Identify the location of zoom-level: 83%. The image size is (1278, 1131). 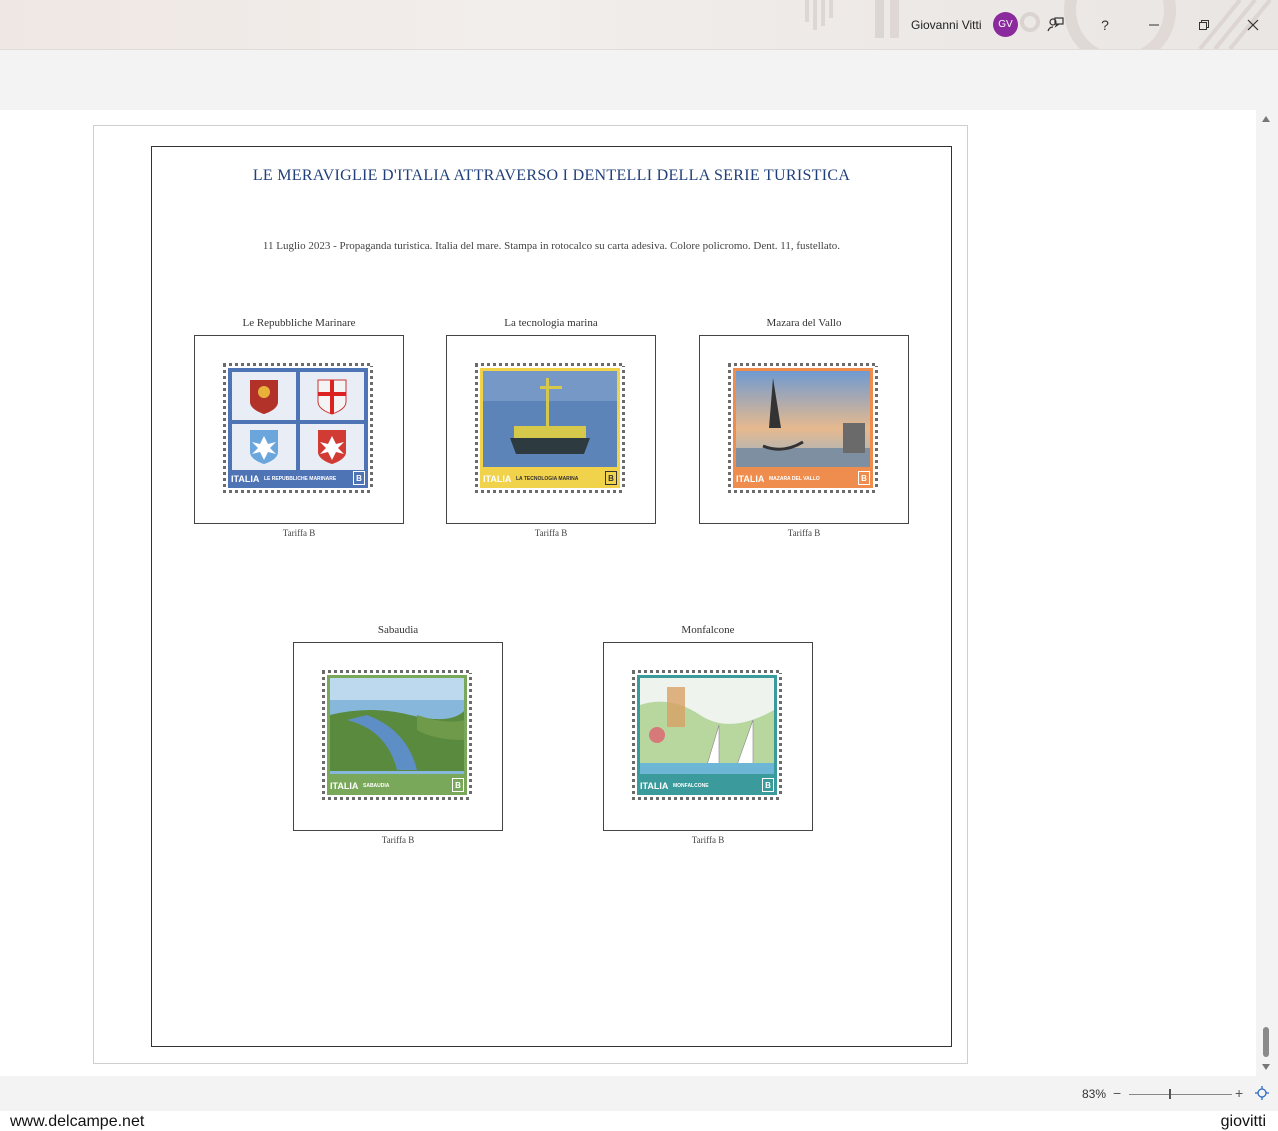
(1094, 1094).